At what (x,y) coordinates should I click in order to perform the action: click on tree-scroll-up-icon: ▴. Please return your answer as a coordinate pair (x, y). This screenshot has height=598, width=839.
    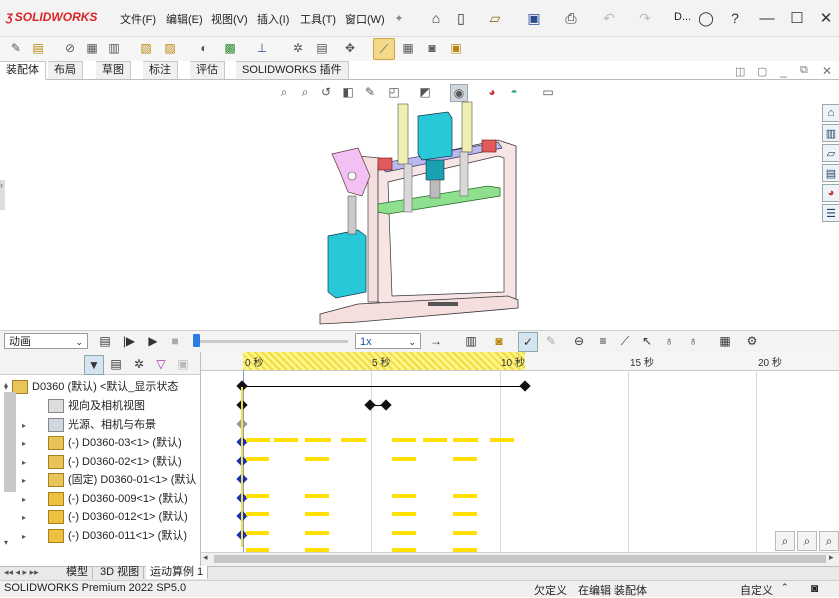
    Looking at the image, I should click on (6, 384).